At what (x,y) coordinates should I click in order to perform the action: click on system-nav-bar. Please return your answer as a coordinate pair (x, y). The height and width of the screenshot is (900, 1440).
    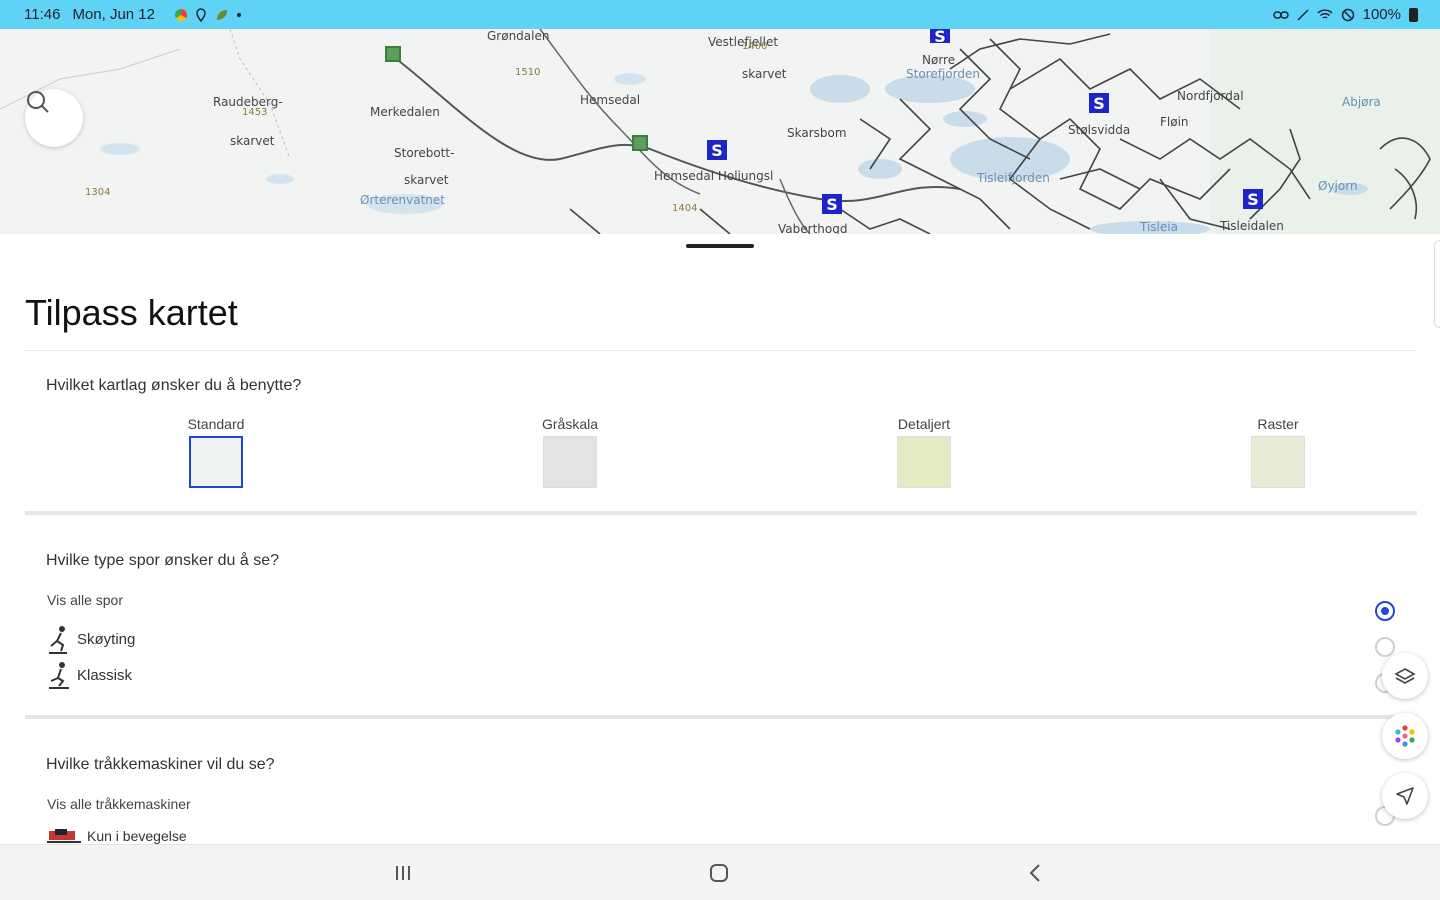
    Looking at the image, I should click on (720, 872).